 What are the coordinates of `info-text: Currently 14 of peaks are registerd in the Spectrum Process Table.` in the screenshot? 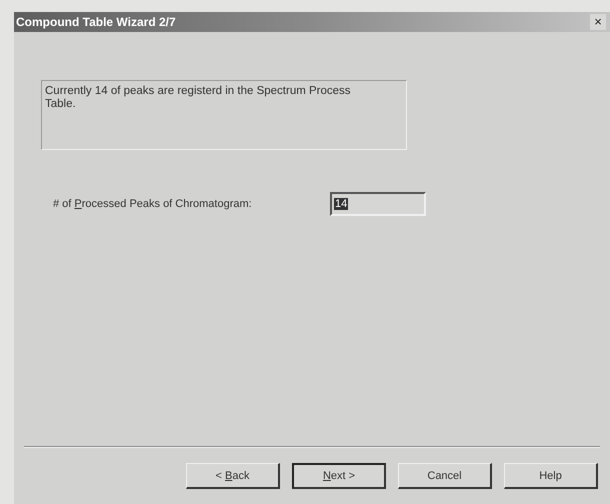 It's located at (224, 115).